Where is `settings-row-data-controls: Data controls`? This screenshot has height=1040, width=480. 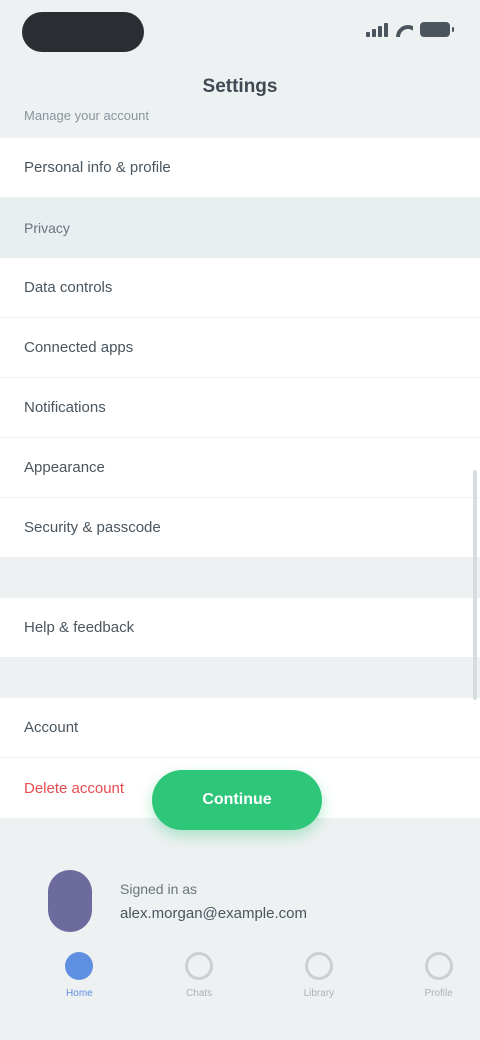 settings-row-data-controls: Data controls is located at coordinates (240, 288).